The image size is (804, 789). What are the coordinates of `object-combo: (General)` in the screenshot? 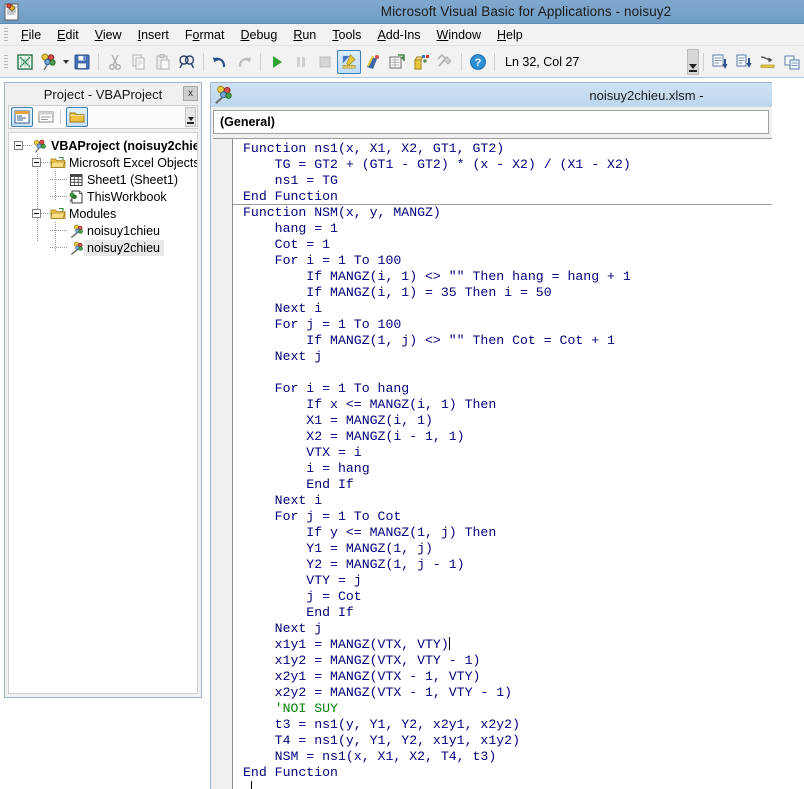 It's located at (491, 122).